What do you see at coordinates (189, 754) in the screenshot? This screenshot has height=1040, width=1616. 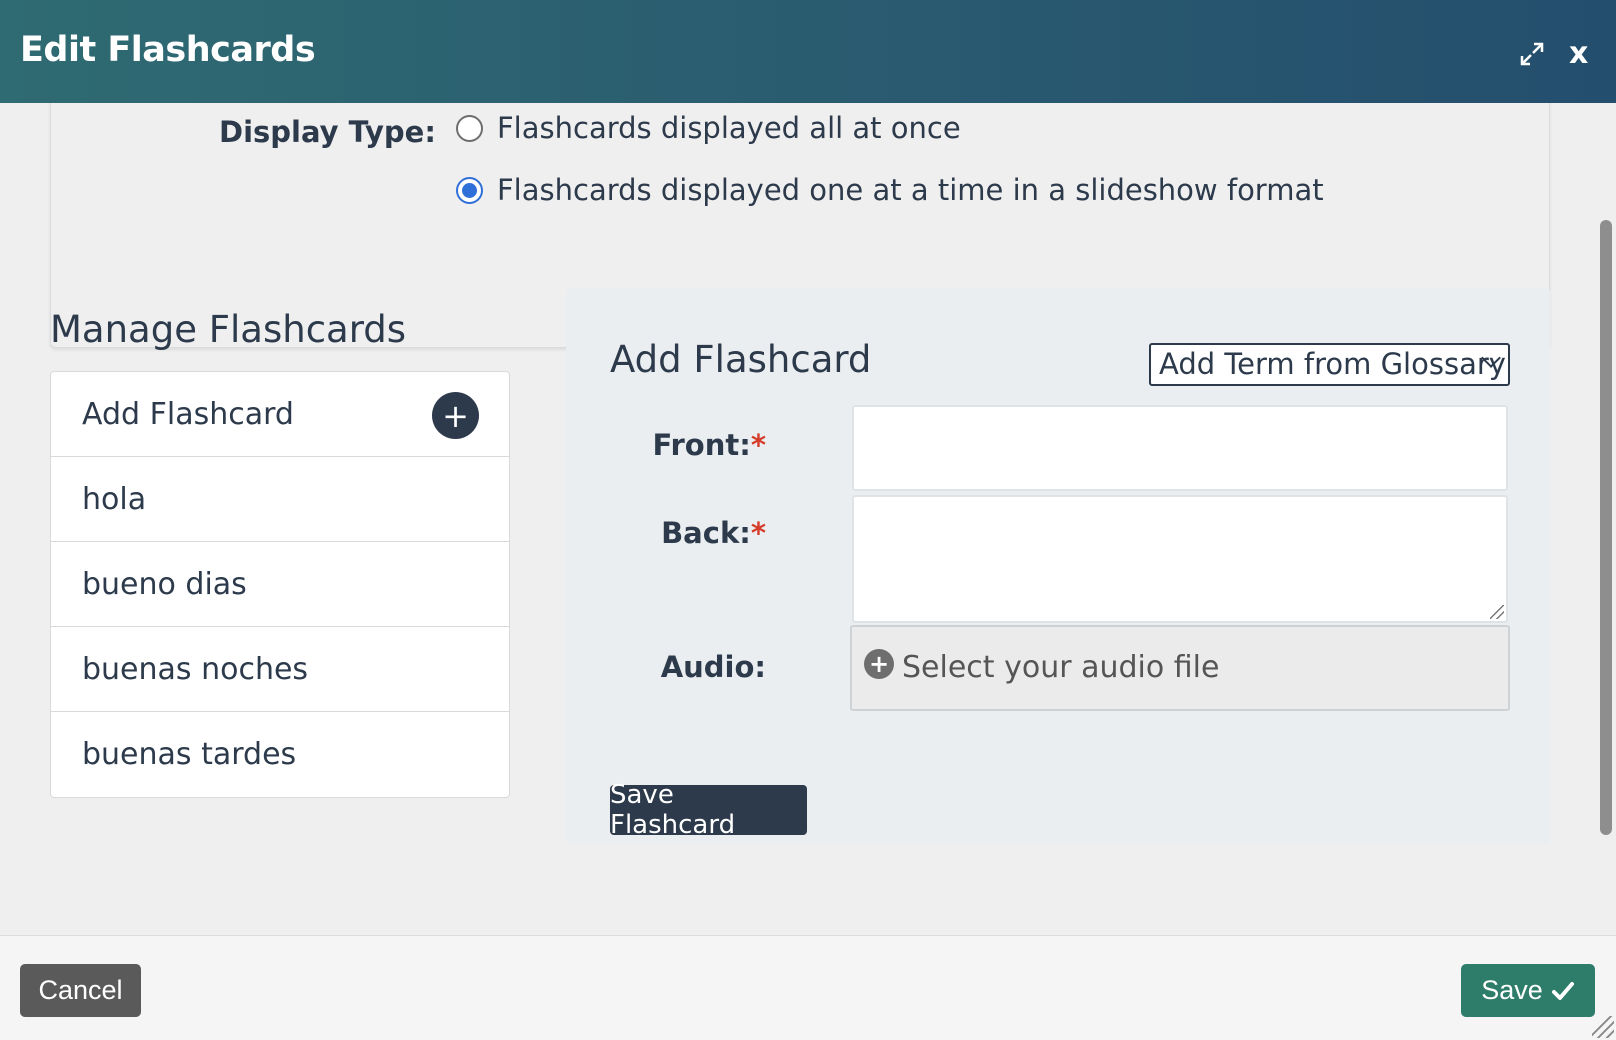 I see `list-item-label: buenas tardes` at bounding box center [189, 754].